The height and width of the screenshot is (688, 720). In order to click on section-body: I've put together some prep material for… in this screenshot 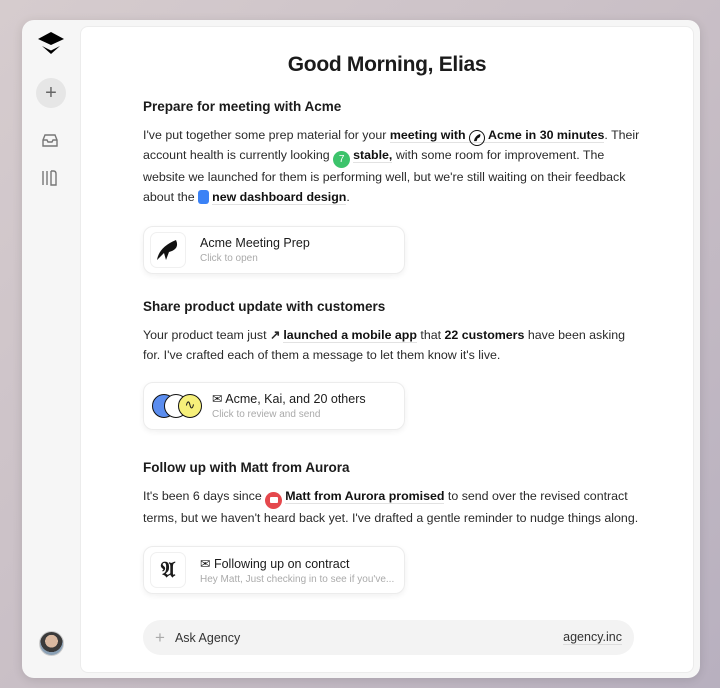, I will do `click(391, 166)`.